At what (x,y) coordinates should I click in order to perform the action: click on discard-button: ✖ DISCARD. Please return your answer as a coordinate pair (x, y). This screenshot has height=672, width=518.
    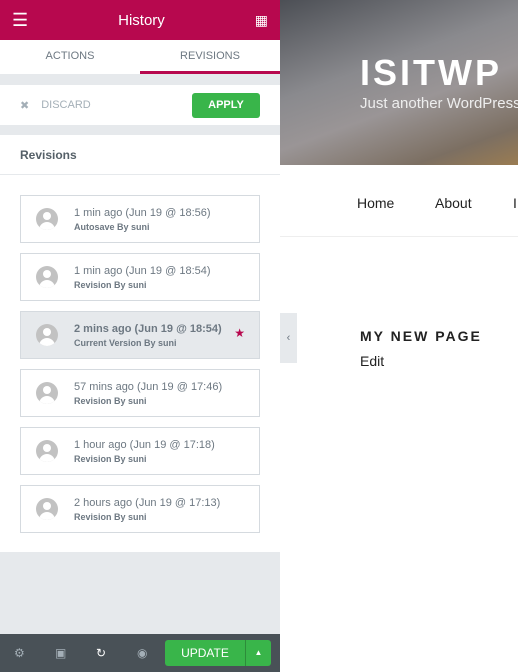
    Looking at the image, I should click on (55, 105).